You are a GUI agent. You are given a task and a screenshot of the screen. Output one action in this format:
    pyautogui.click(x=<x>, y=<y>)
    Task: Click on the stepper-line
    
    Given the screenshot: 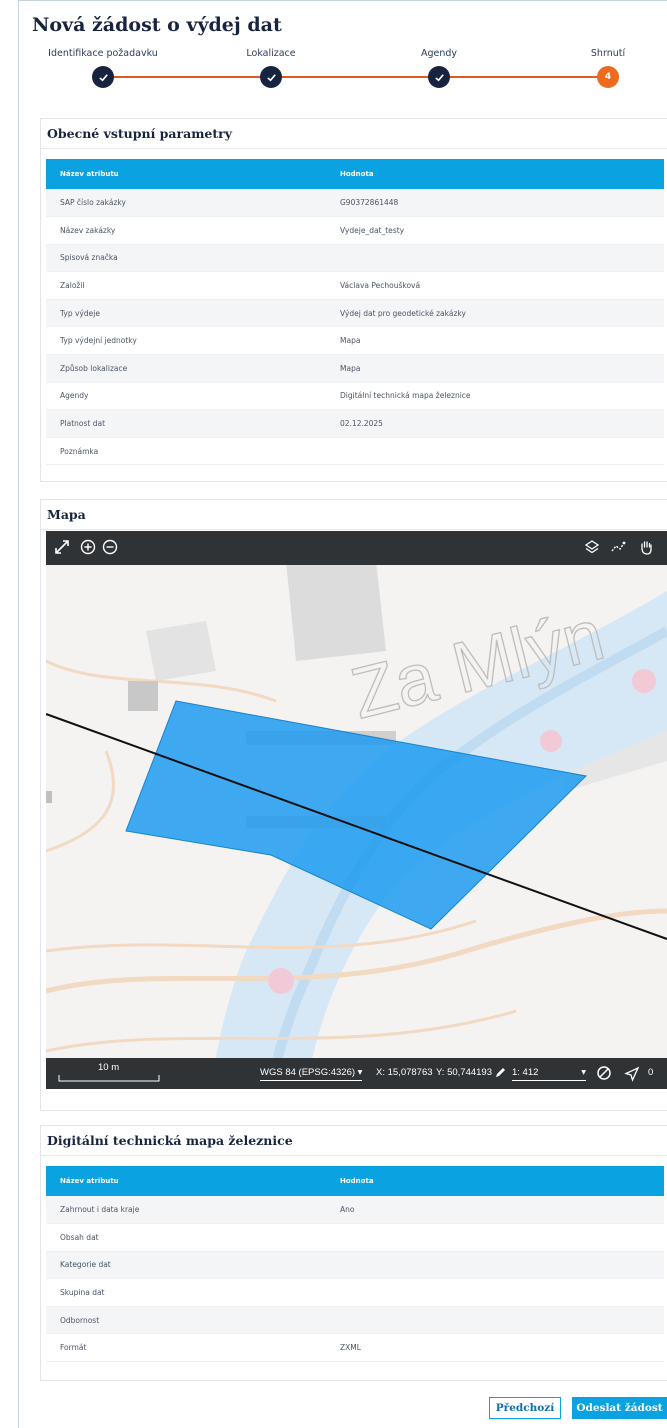 What is the action you would take?
    pyautogui.click(x=351, y=77)
    